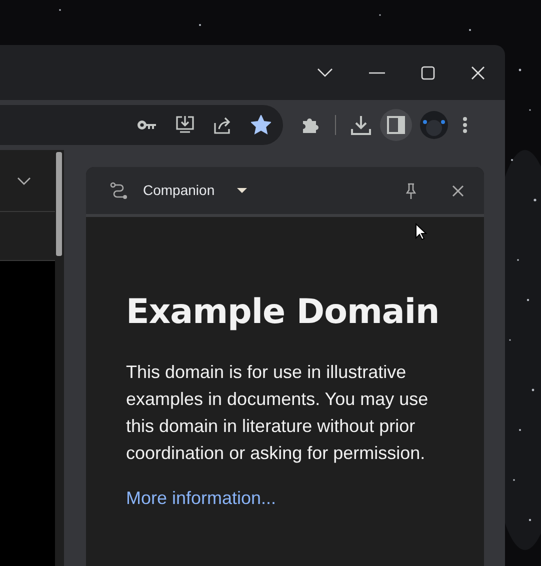  Describe the element at coordinates (223, 125) in the screenshot. I see `share-icon` at that location.